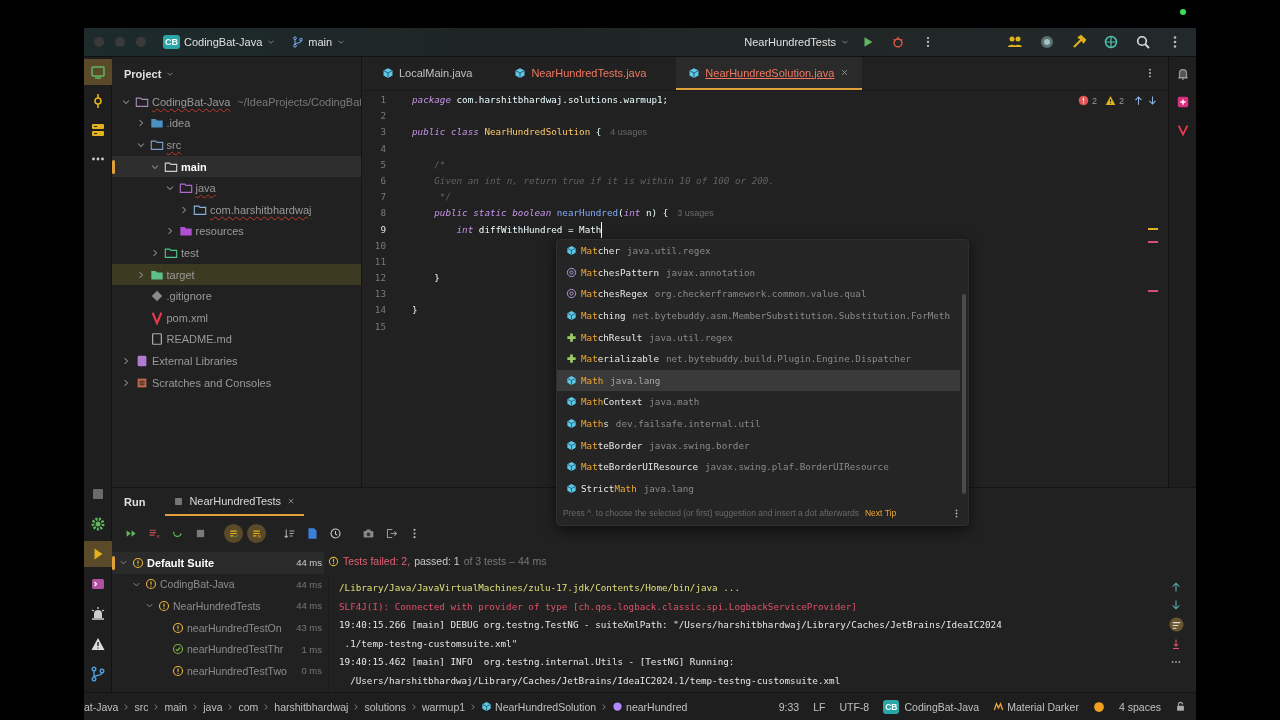 The width and height of the screenshot is (1280, 720). What do you see at coordinates (1121, 100) in the screenshot?
I see `warning-count: 2` at bounding box center [1121, 100].